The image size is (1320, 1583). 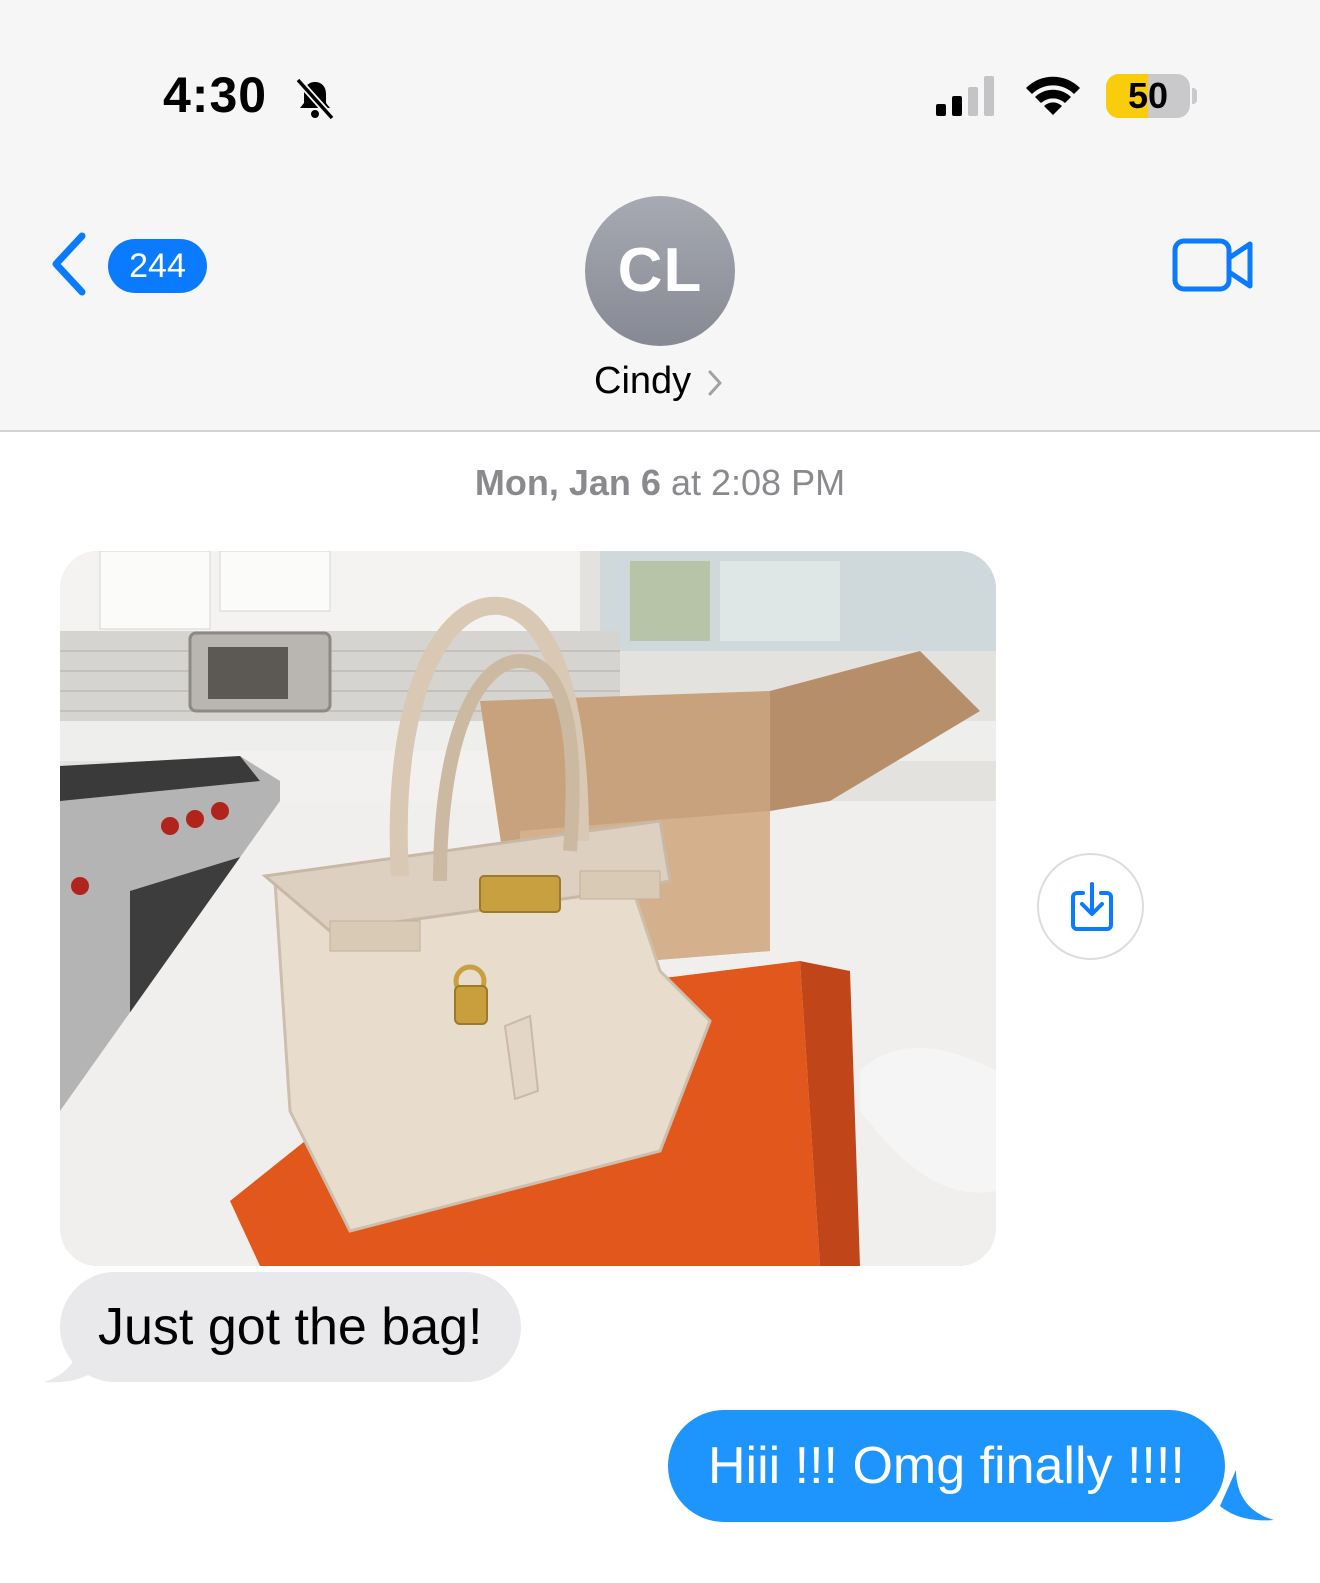 I want to click on conversation-timestamp: Mon, Jan 6 at 2:08 PM, so click(x=660, y=483).